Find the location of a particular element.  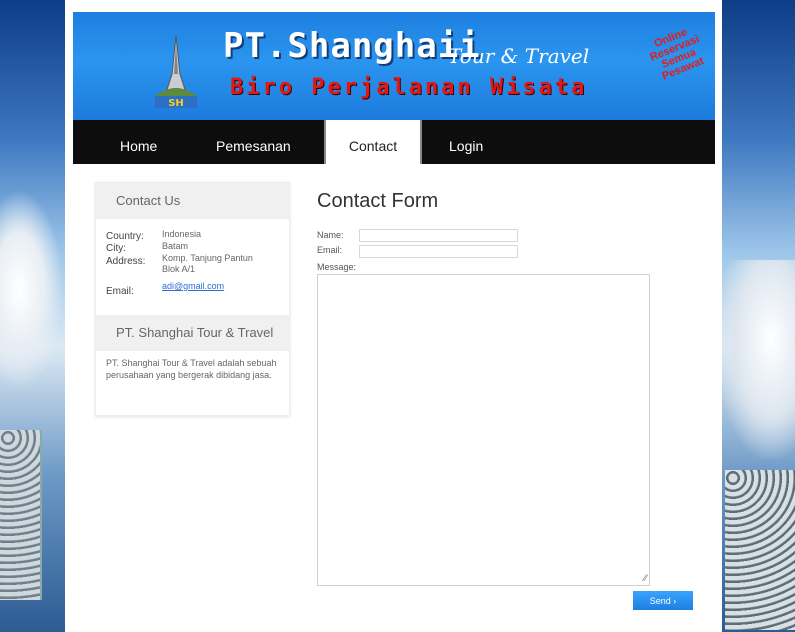

address-value-line2: Blok A/1 is located at coordinates (179, 269).